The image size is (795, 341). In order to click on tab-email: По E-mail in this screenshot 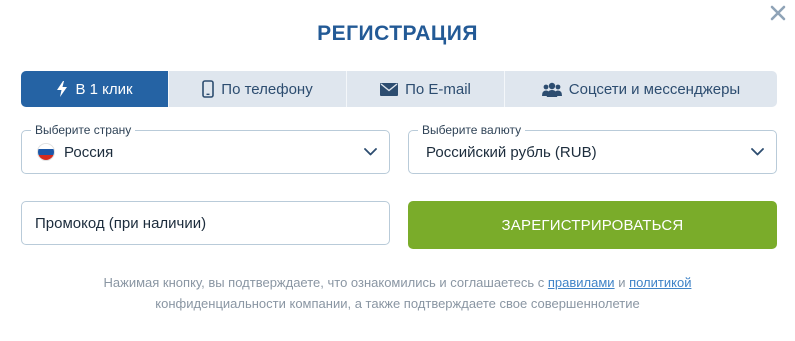, I will do `click(425, 89)`.